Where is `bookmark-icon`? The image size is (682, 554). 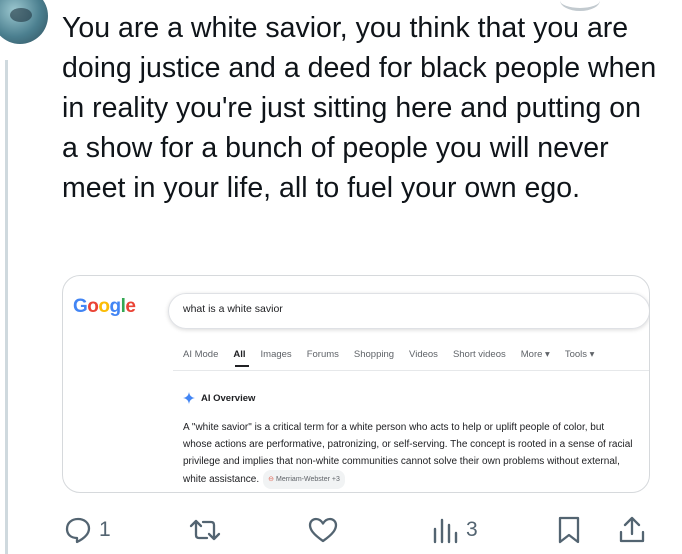 bookmark-icon is located at coordinates (569, 530).